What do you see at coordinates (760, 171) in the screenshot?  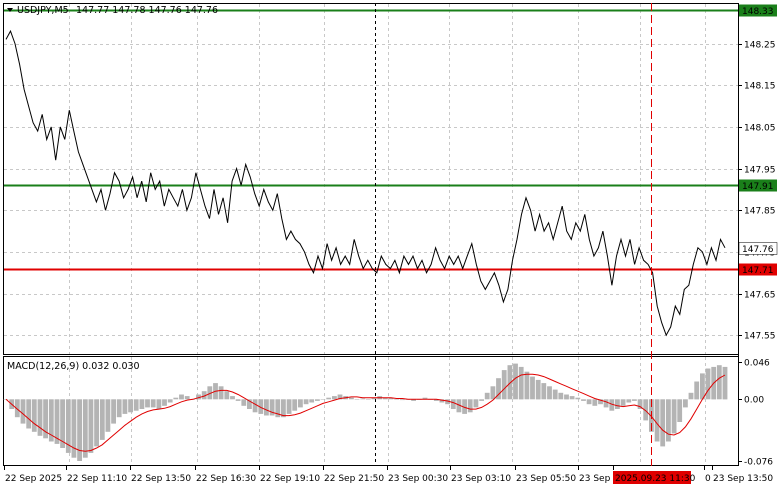 I see `price-tick-label: 147.95` at bounding box center [760, 171].